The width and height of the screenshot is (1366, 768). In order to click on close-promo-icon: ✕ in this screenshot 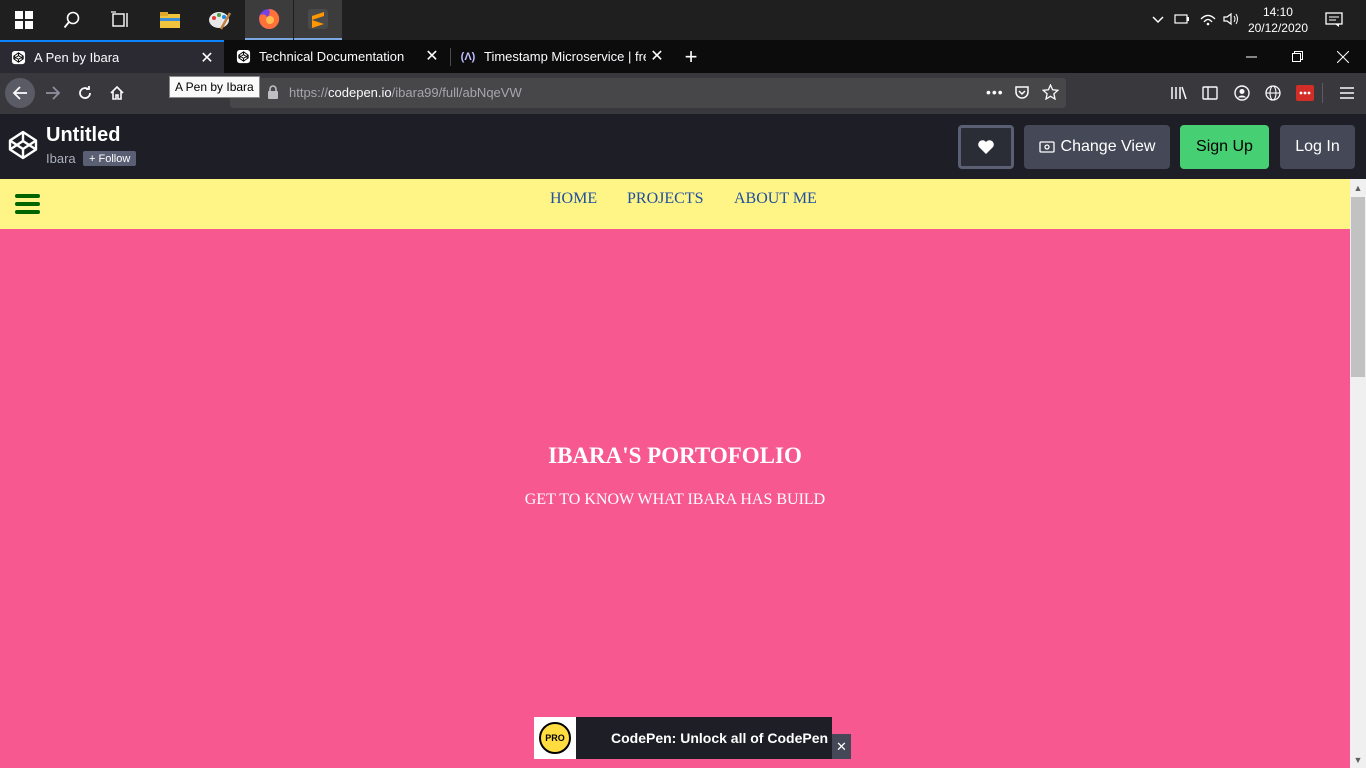, I will do `click(841, 746)`.